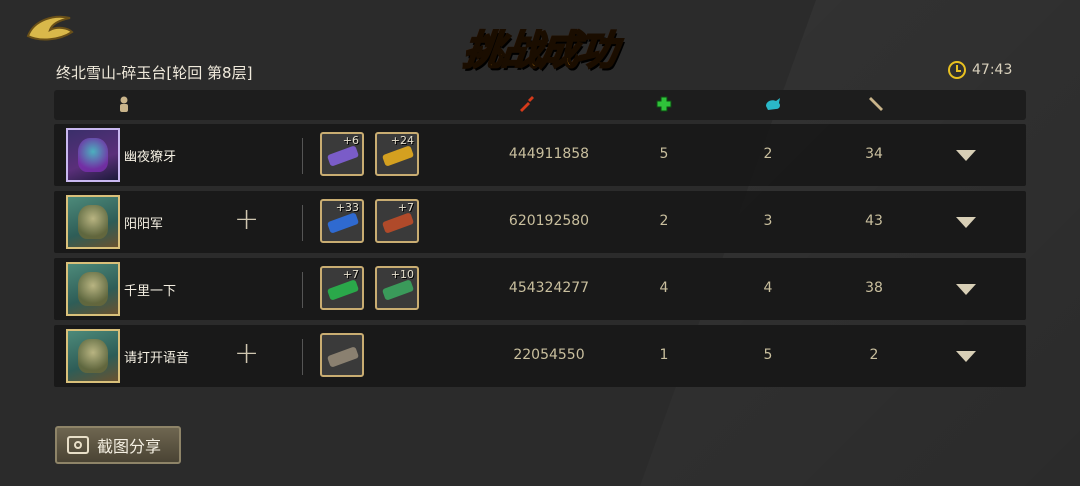 Image resolution: width=1080 pixels, height=486 pixels. I want to click on weapon-slot, so click(342, 355).